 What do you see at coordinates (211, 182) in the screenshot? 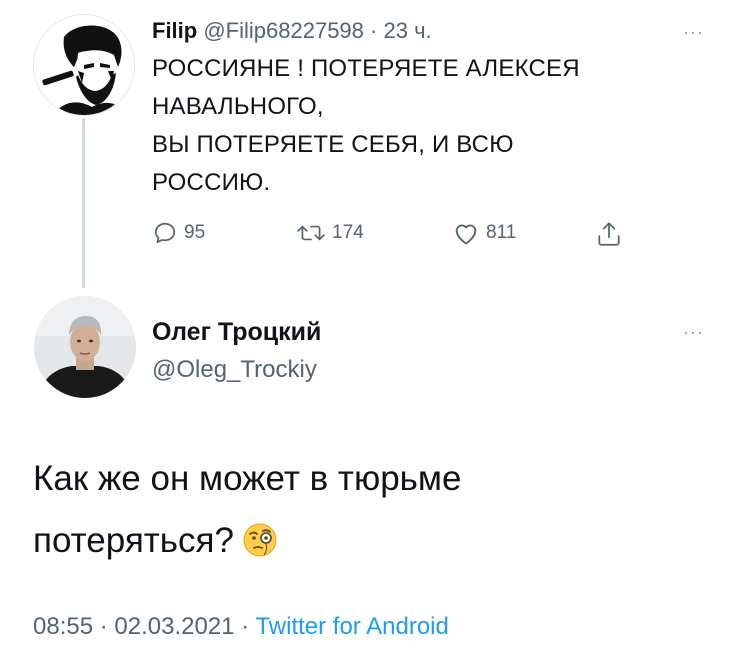
I see `tweet-text-line: РОССИЮ.` at bounding box center [211, 182].